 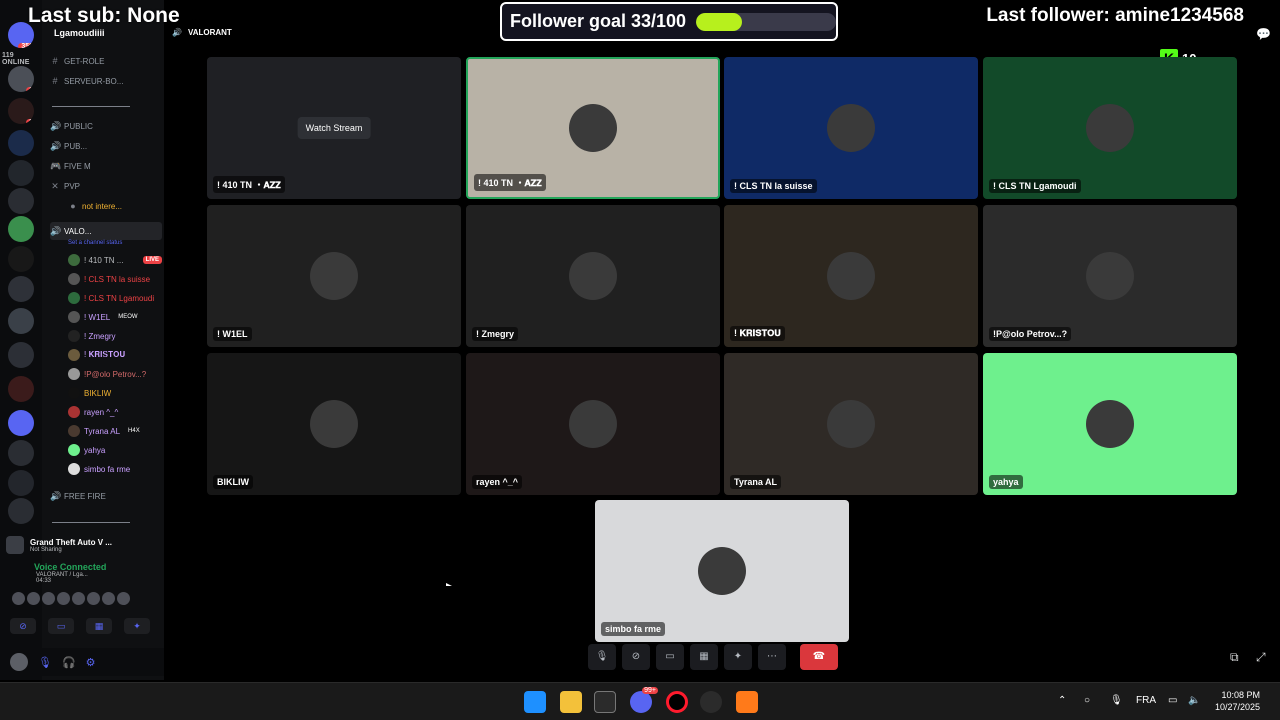 I want to click on video-tile: Watch Stream ! 410 TN ・𝐀𝐙𝐙, so click(x=334, y=128).